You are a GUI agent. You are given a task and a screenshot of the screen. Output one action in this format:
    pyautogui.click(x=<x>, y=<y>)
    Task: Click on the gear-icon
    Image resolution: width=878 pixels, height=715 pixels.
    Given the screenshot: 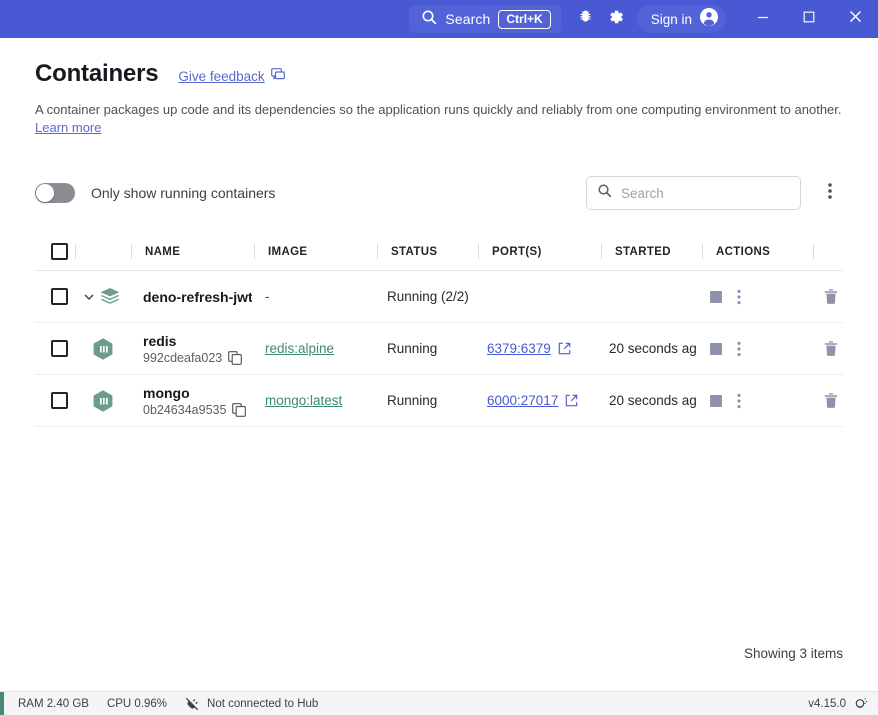 What is the action you would take?
    pyautogui.click(x=616, y=19)
    